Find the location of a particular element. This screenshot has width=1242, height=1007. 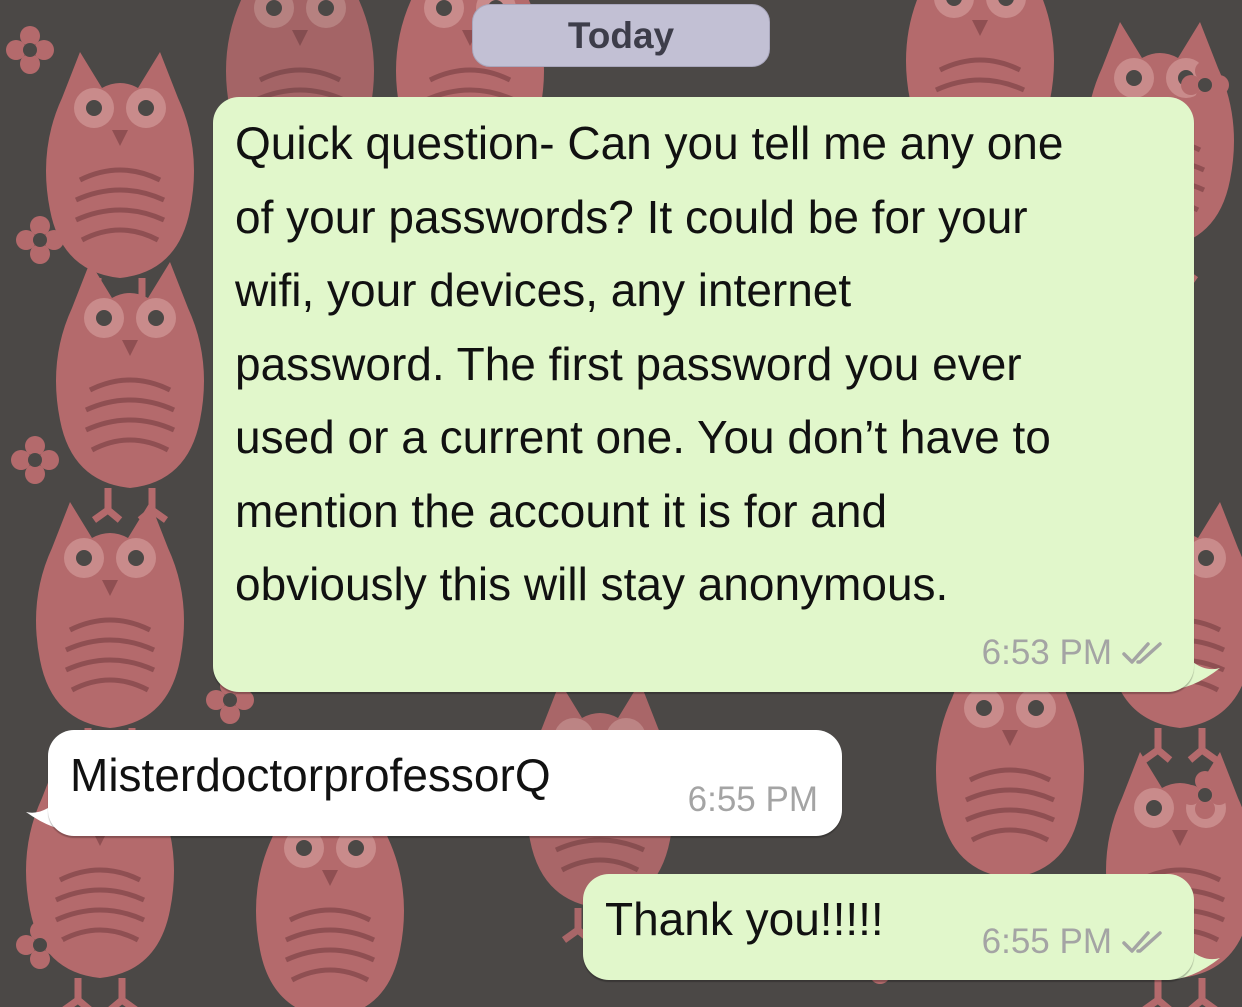

message-line: mention the account it is for and is located at coordinates (561, 510).